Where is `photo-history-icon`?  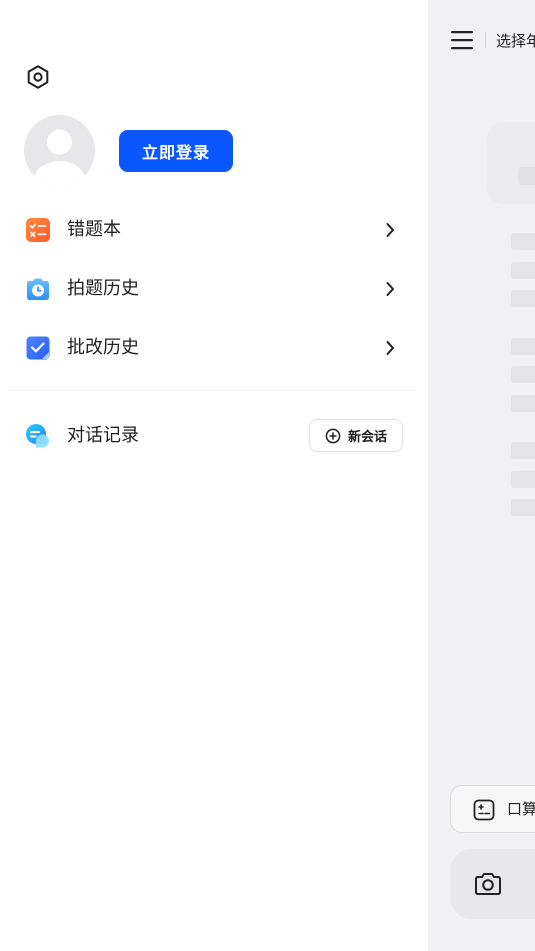 photo-history-icon is located at coordinates (38, 289).